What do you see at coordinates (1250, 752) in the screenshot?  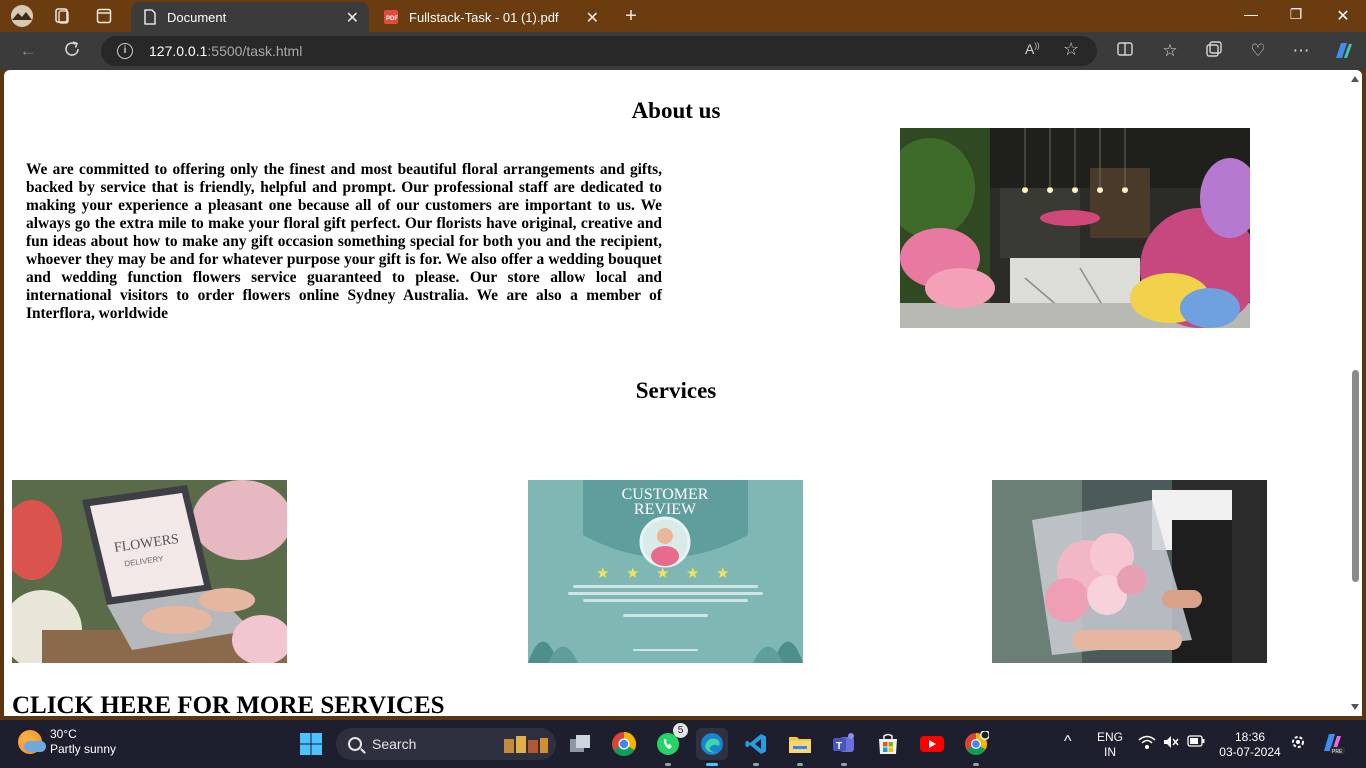 I see `clock-date: 03-07-2024` at bounding box center [1250, 752].